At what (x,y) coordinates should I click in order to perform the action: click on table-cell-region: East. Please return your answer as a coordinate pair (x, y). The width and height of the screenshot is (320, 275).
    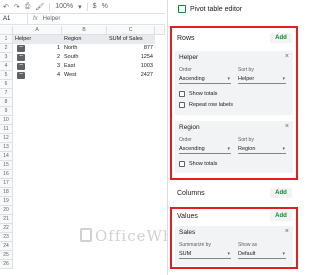
    Looking at the image, I should click on (84, 66).